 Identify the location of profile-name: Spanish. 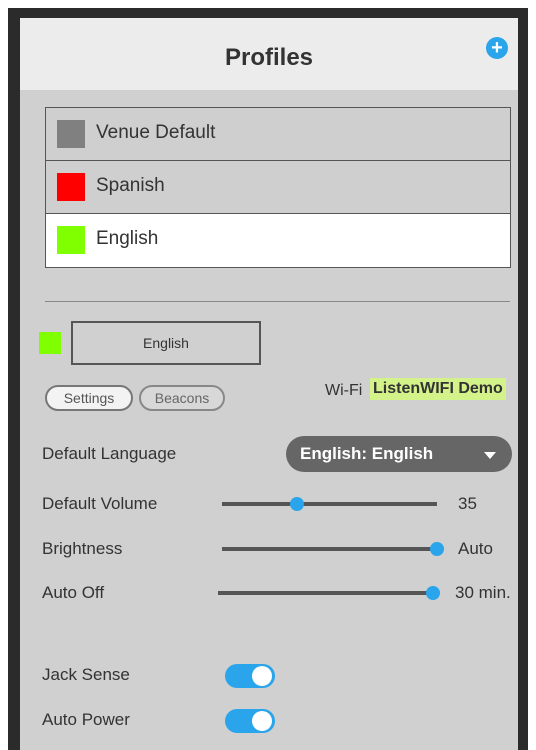
(130, 185).